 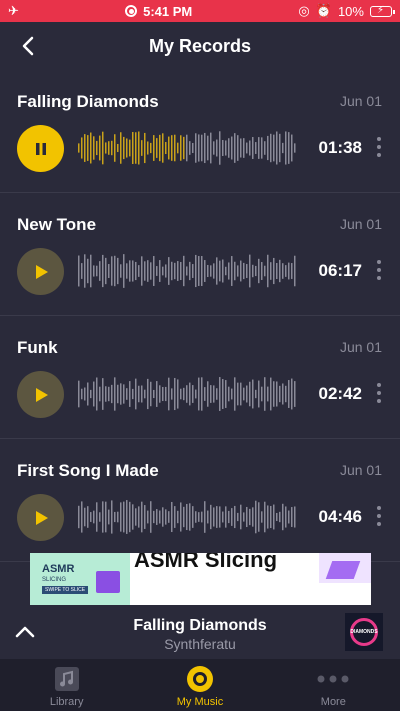 I want to click on record-date: Jun 01, so click(x=360, y=347).